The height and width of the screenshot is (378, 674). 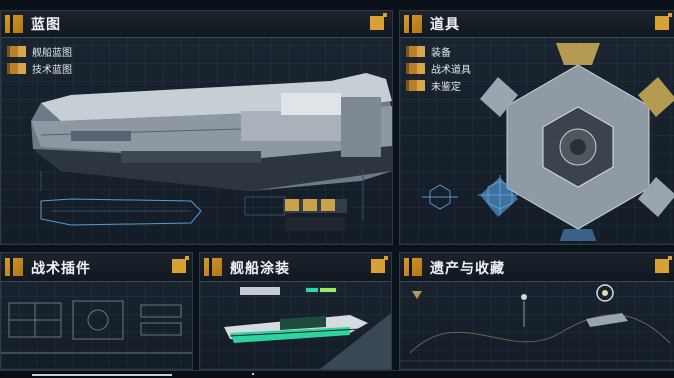 I want to click on ship-paint-panel: 舰船涂装, so click(x=295, y=311).